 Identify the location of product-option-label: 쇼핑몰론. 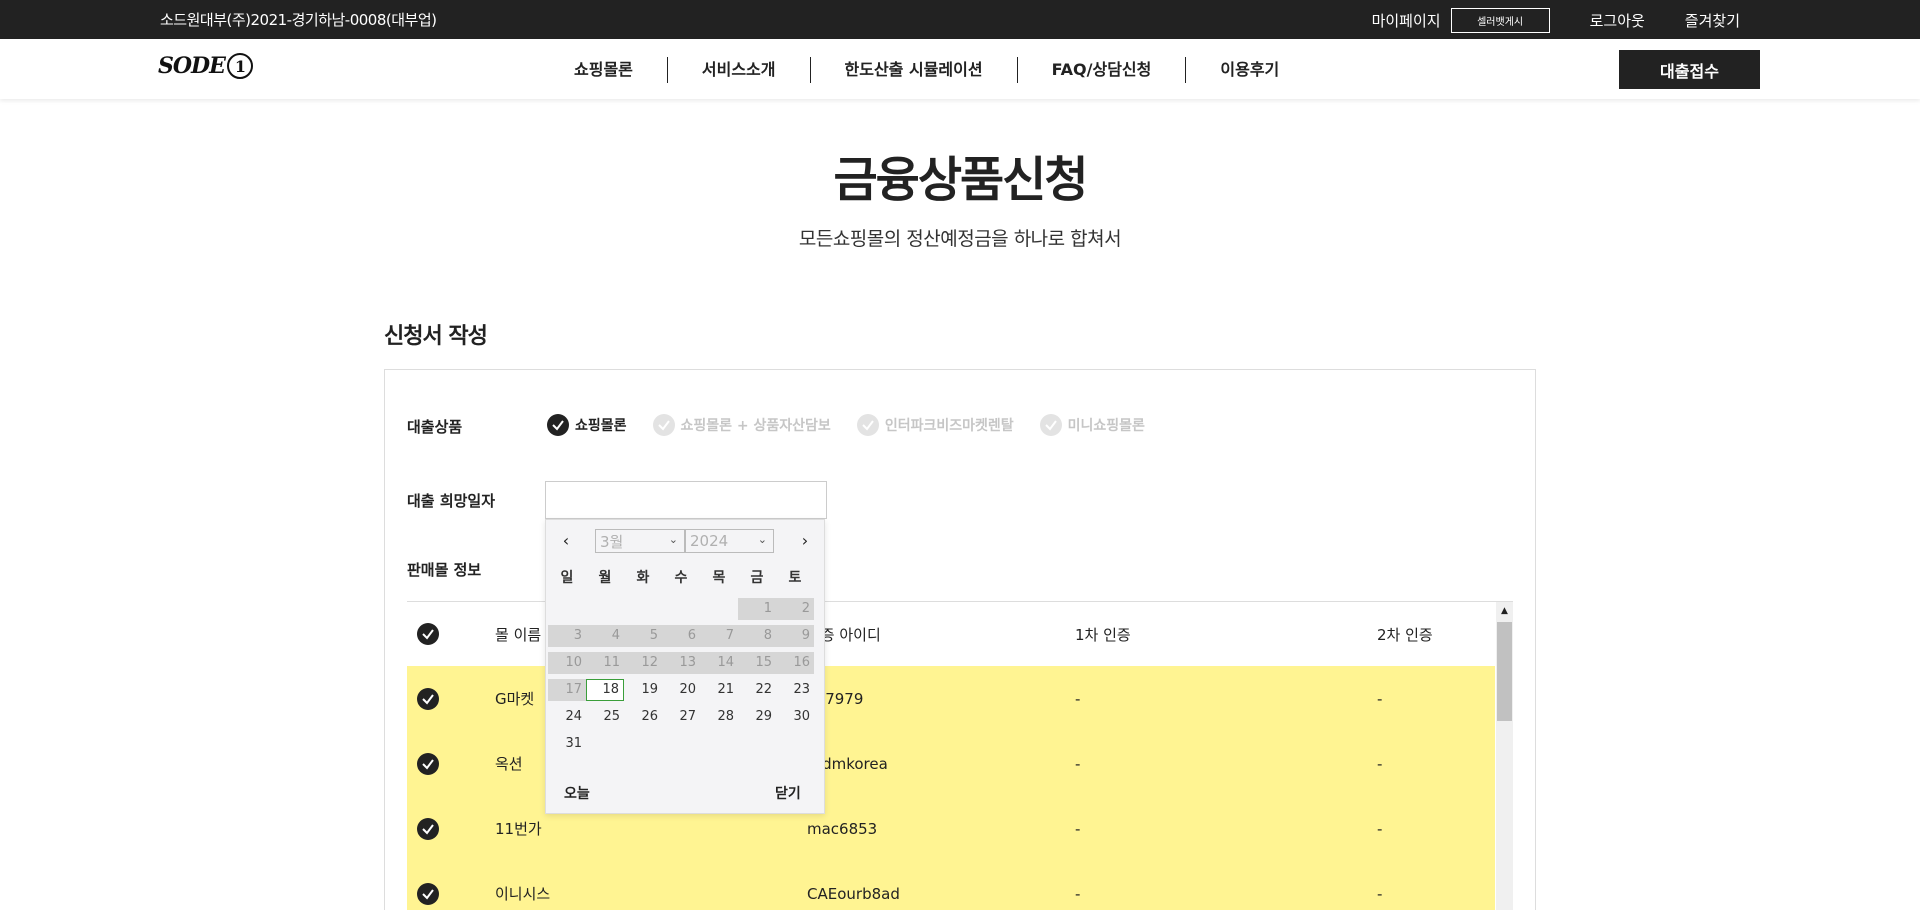
(601, 426).